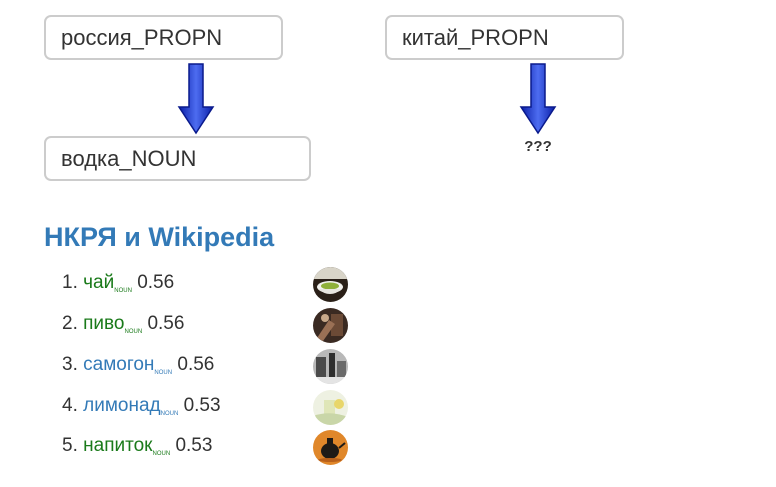  What do you see at coordinates (128, 365) in the screenshot?
I see `result-word-link: самогонNOUN` at bounding box center [128, 365].